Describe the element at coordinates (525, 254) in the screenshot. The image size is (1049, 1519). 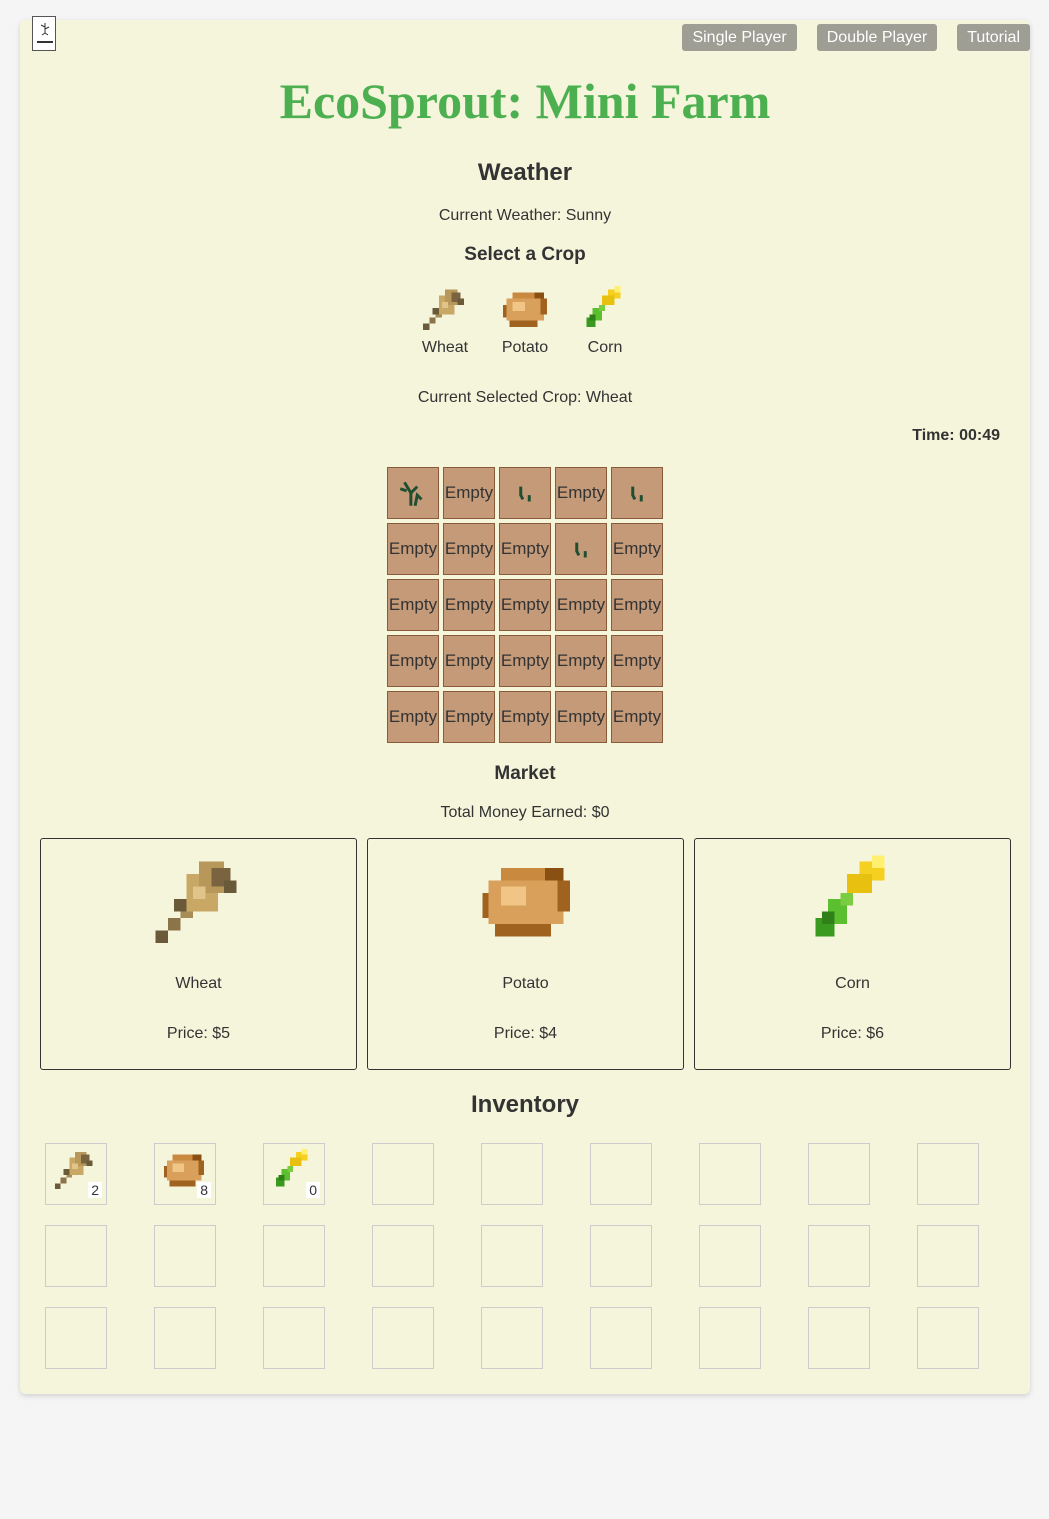
I see `select-crop-heading: Select a Crop` at that location.